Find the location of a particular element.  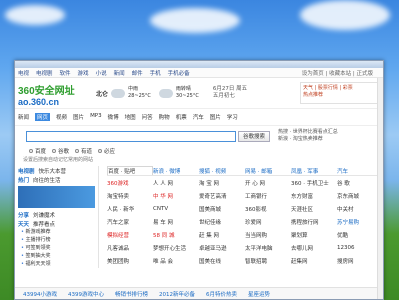

site-link: 人 人 网 is located at coordinates (176, 183).